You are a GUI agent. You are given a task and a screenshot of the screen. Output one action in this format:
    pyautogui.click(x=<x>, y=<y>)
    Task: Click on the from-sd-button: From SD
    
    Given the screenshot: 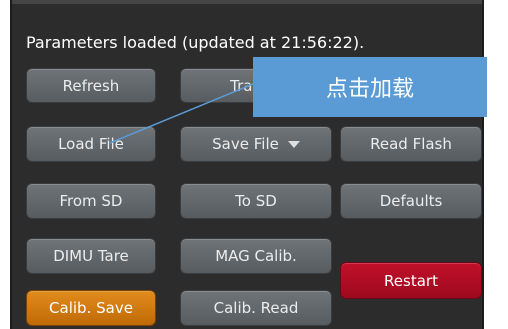 What is the action you would take?
    pyautogui.click(x=91, y=201)
    